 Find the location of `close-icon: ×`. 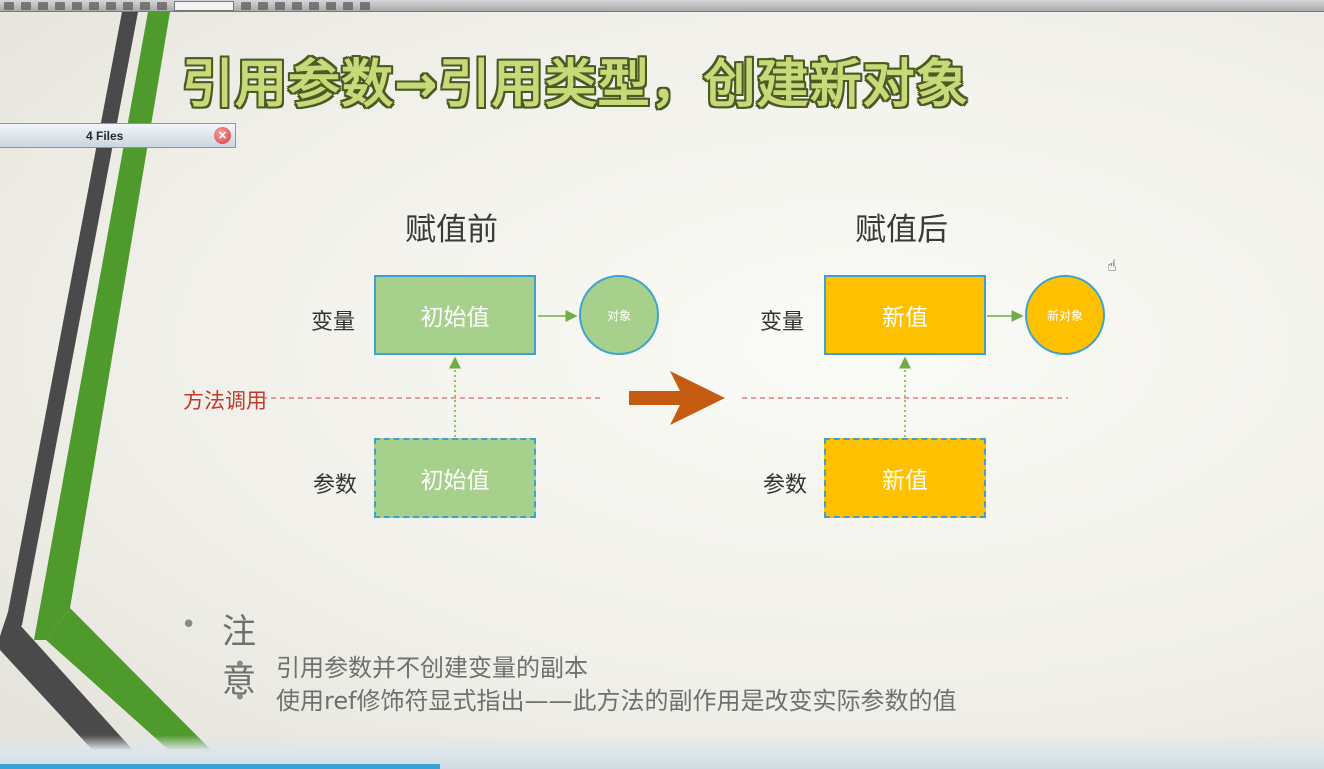

close-icon: × is located at coordinates (222, 135).